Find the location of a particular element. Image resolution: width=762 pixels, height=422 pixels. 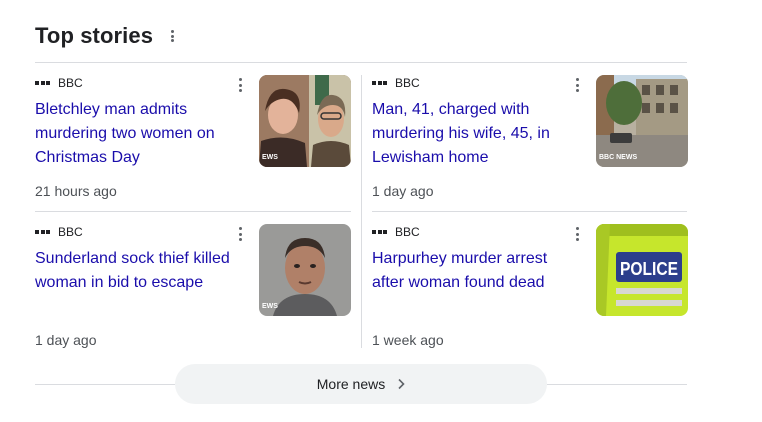

top-stories-header: Top stories is located at coordinates (106, 36).